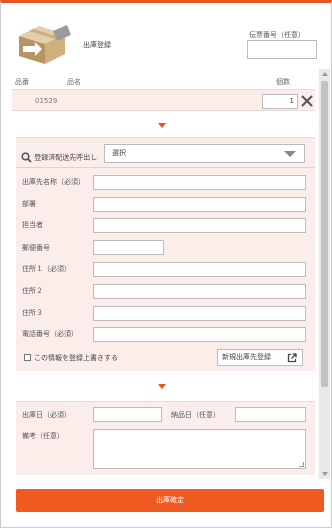 The height and width of the screenshot is (528, 332). Describe the element at coordinates (280, 101) in the screenshot. I see `quantity-input: 1` at that location.